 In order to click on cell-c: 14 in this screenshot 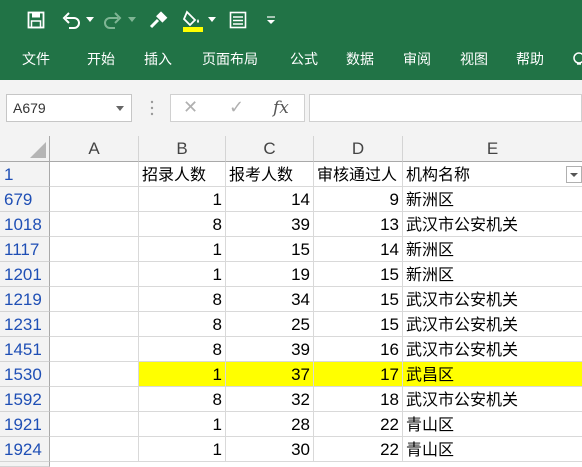, I will do `click(270, 199)`.